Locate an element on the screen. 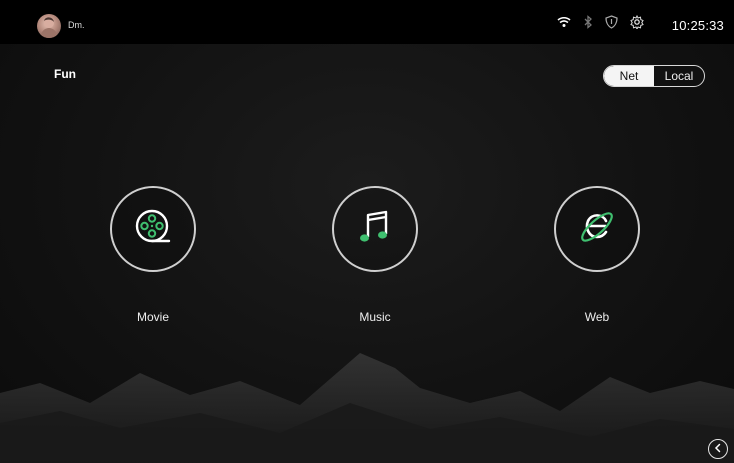 The width and height of the screenshot is (734, 463). app-music-label: Music is located at coordinates (375, 317).